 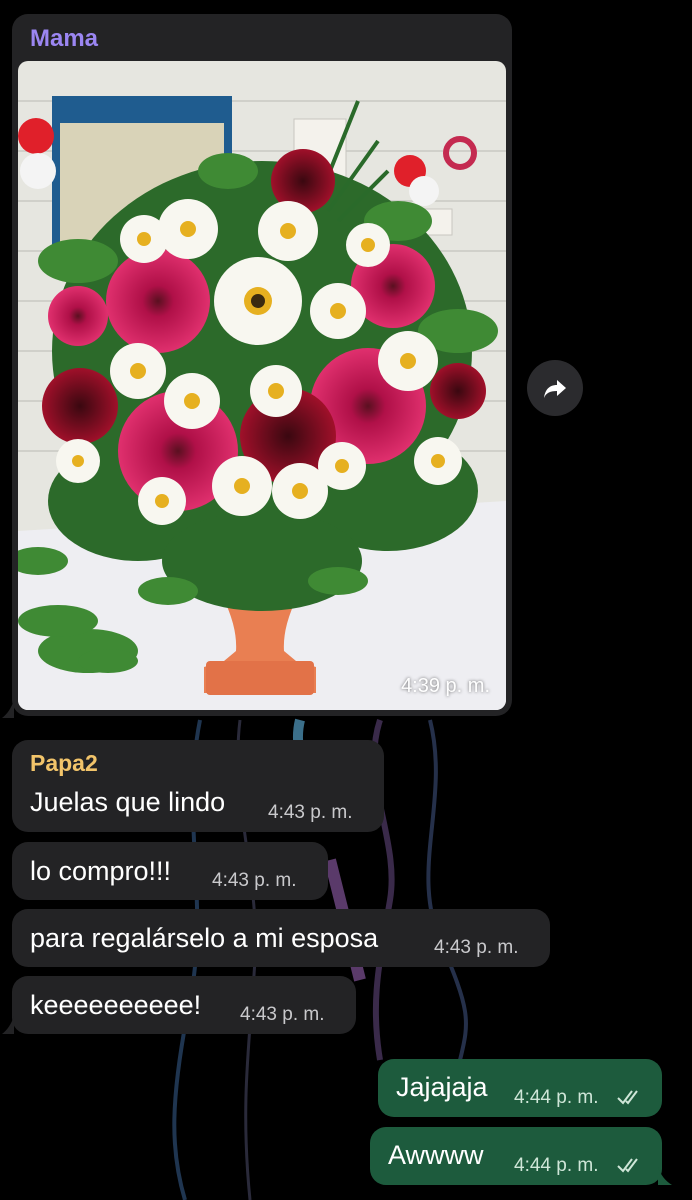 What do you see at coordinates (436, 1155) in the screenshot?
I see `message-text: Awwww` at bounding box center [436, 1155].